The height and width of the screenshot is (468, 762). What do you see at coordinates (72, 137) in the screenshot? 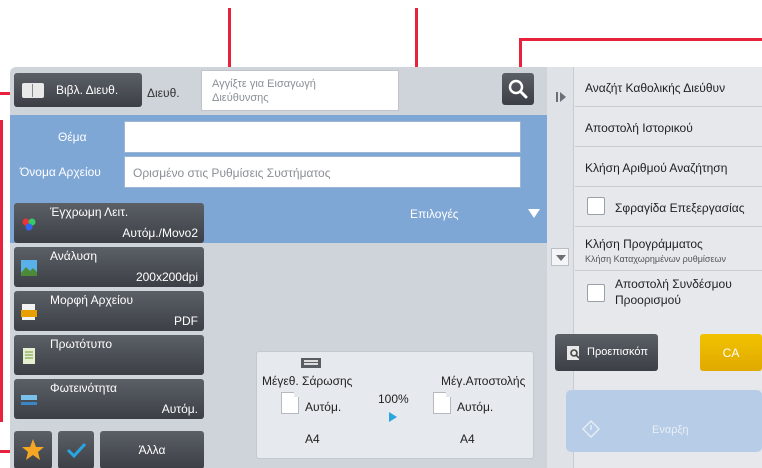
I see `subject-label: Θέμα` at bounding box center [72, 137].